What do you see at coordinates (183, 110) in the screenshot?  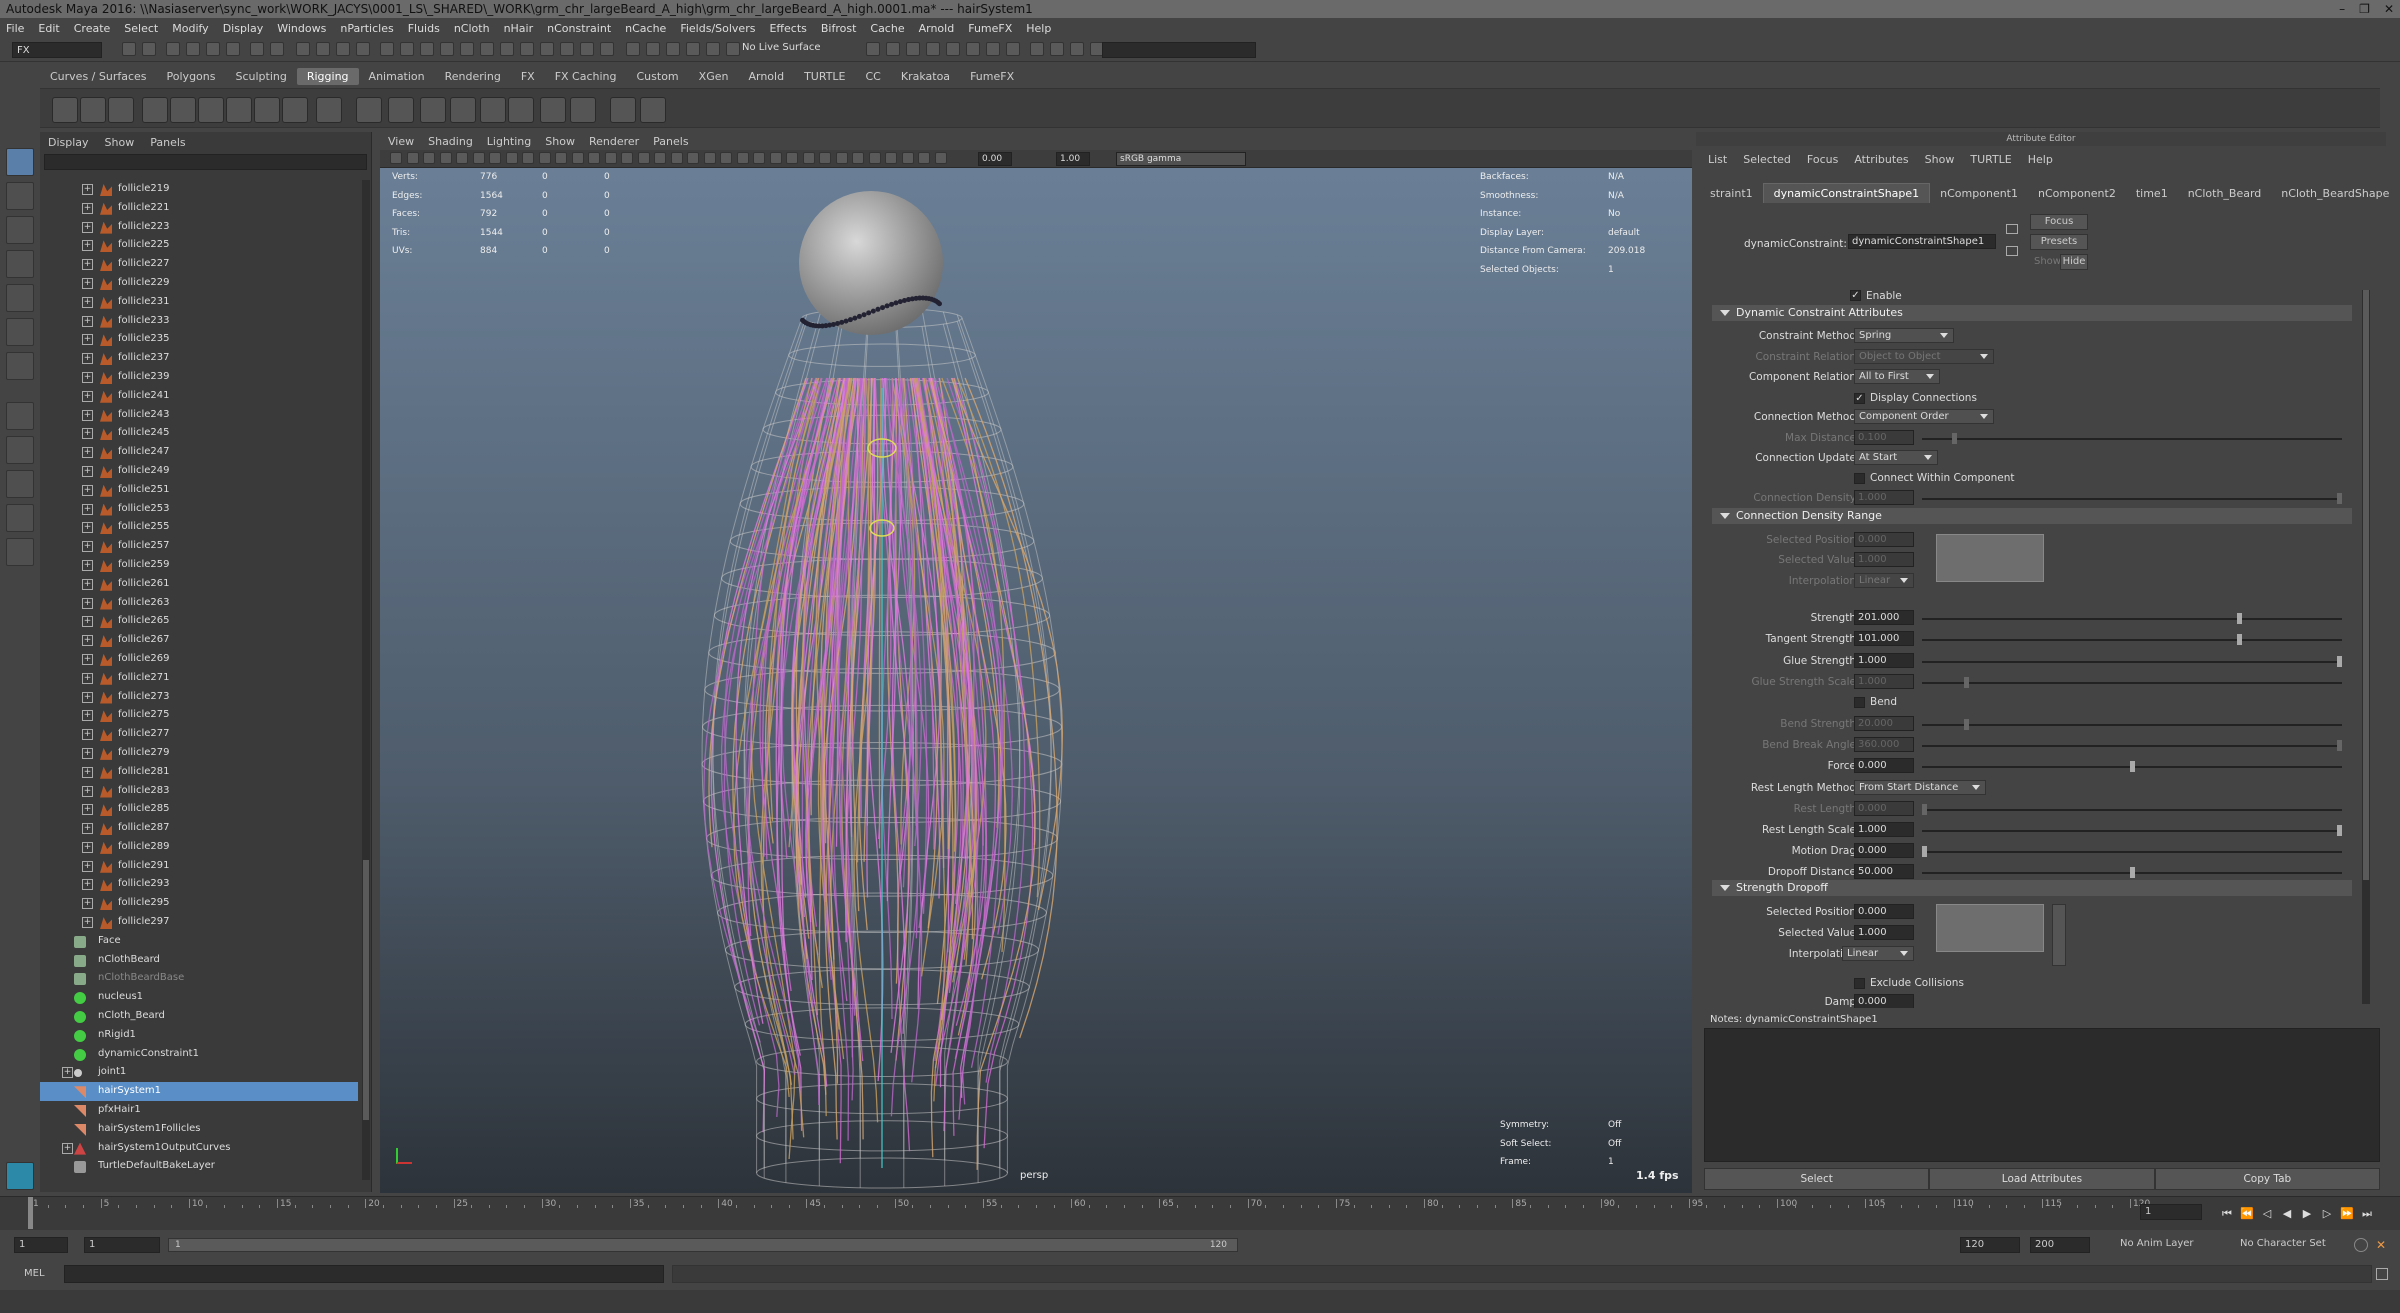 I see `shelf-tool-5-icon` at bounding box center [183, 110].